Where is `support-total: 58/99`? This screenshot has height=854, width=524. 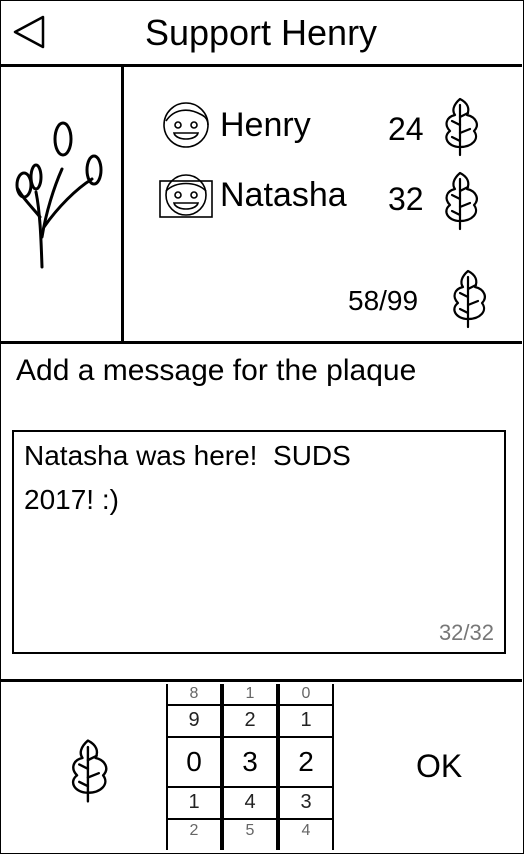
support-total: 58/99 is located at coordinates (383, 300).